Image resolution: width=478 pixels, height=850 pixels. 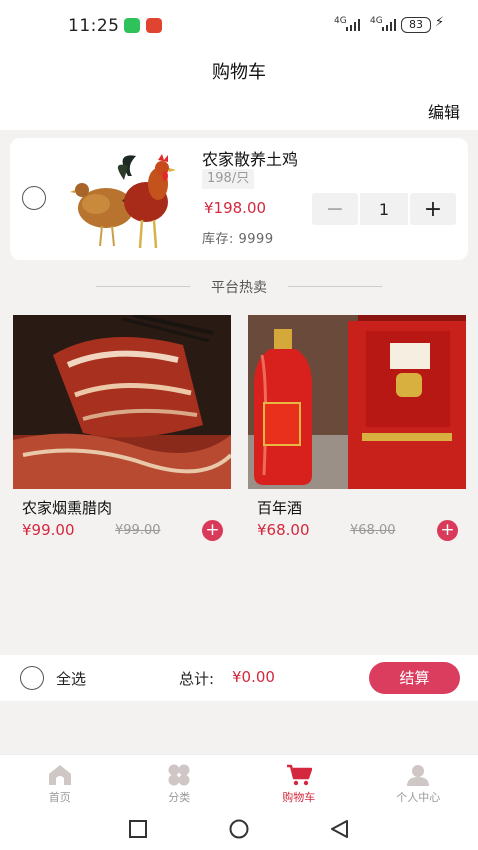 What do you see at coordinates (228, 179) in the screenshot?
I see `item-spec-tag: 198/只` at bounding box center [228, 179].